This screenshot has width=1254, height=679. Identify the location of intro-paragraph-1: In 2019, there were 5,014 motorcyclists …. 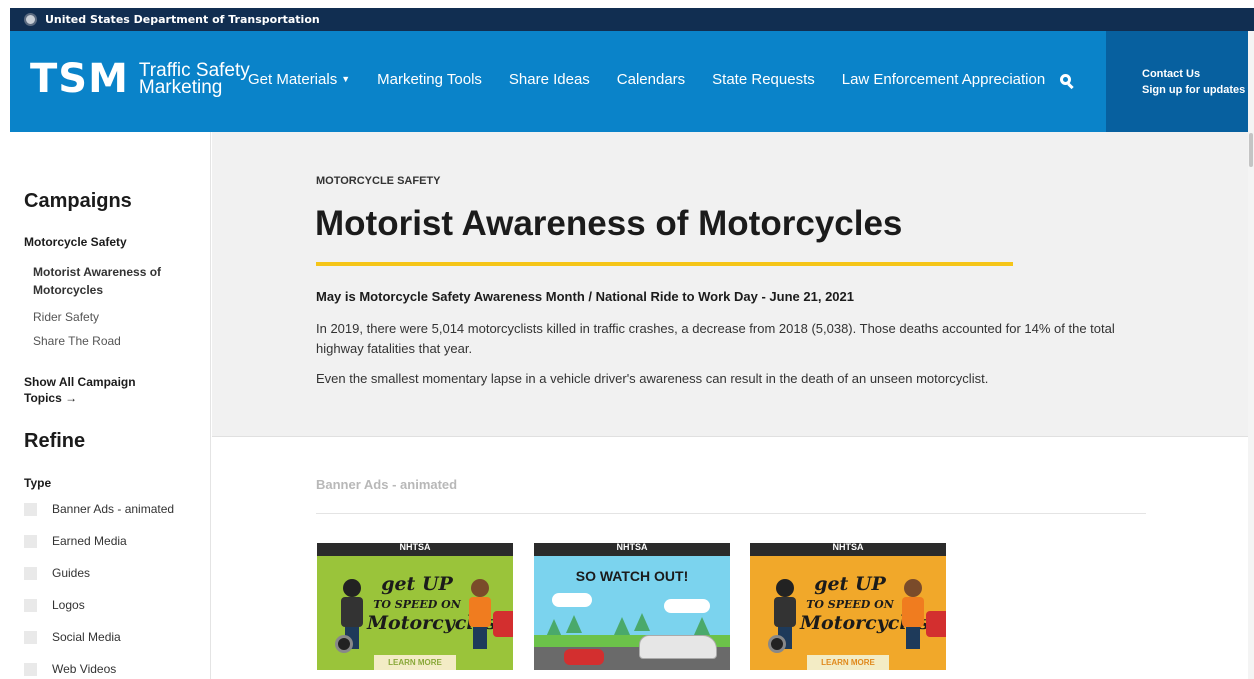
(715, 338).